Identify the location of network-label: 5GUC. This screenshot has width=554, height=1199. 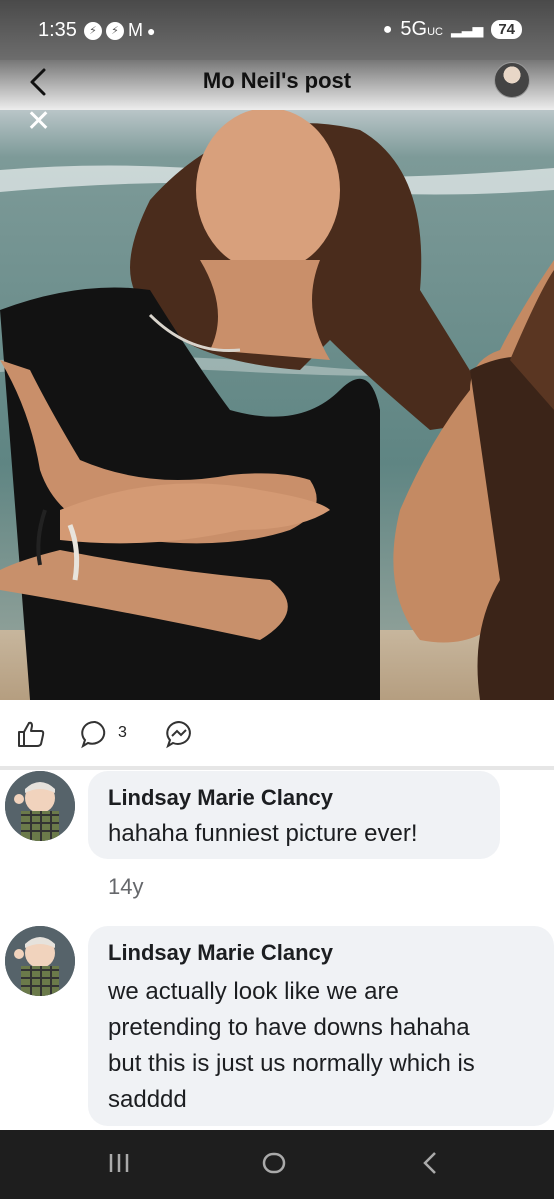
(421, 29).